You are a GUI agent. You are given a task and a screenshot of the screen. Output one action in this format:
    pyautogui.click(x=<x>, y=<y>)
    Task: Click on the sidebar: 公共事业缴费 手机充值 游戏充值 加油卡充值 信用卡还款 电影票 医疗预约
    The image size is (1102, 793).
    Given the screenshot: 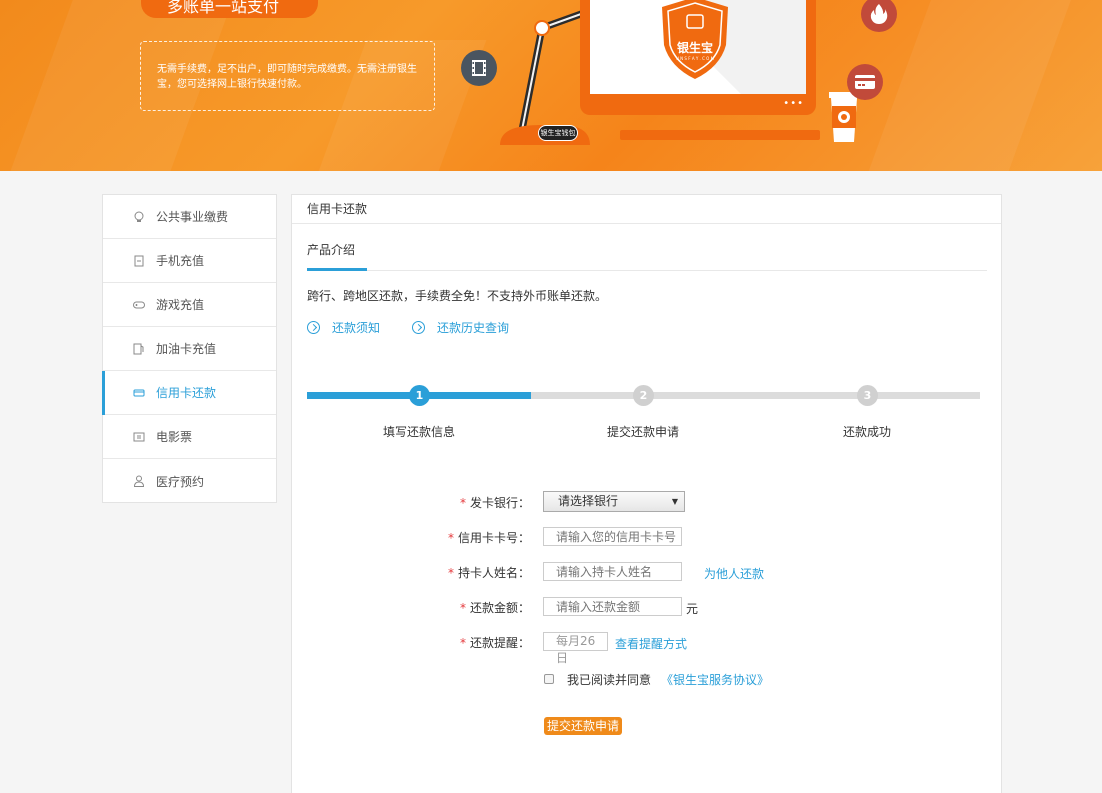 What is the action you would take?
    pyautogui.click(x=189, y=348)
    